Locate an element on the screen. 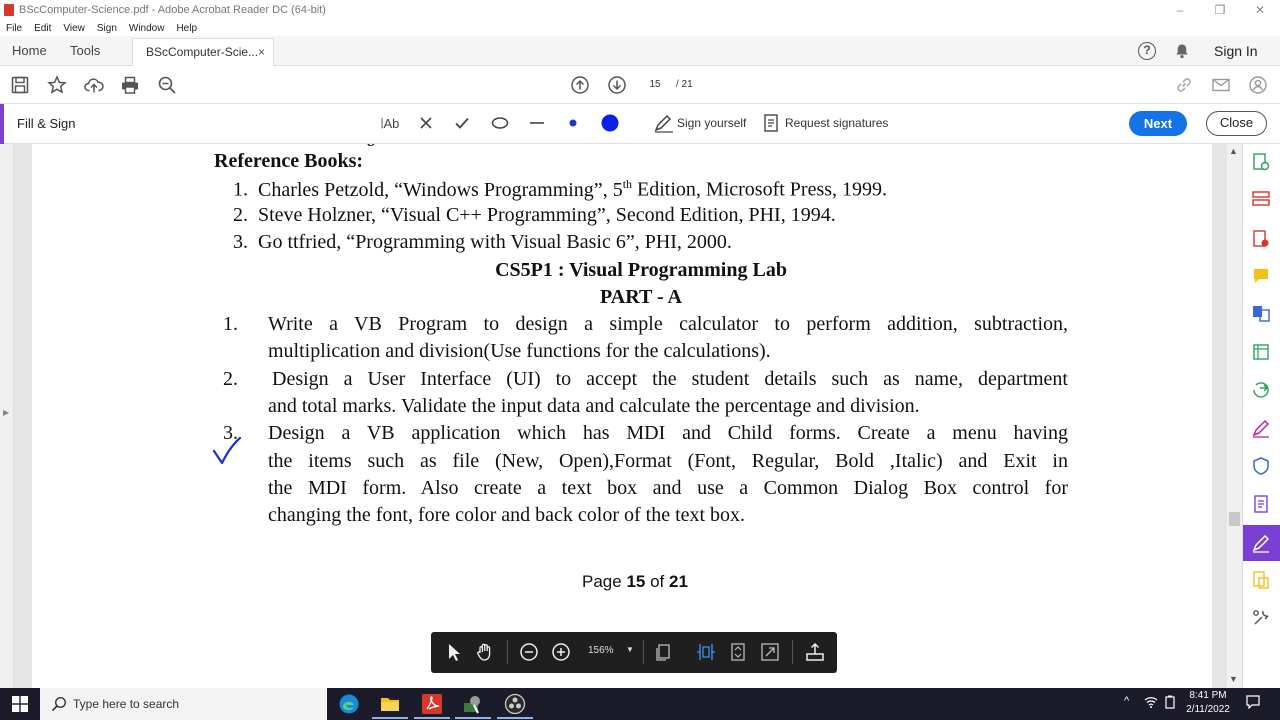 Image resolution: width=1280 pixels, height=720 pixels. hand-tool-icon is located at coordinates (485, 652).